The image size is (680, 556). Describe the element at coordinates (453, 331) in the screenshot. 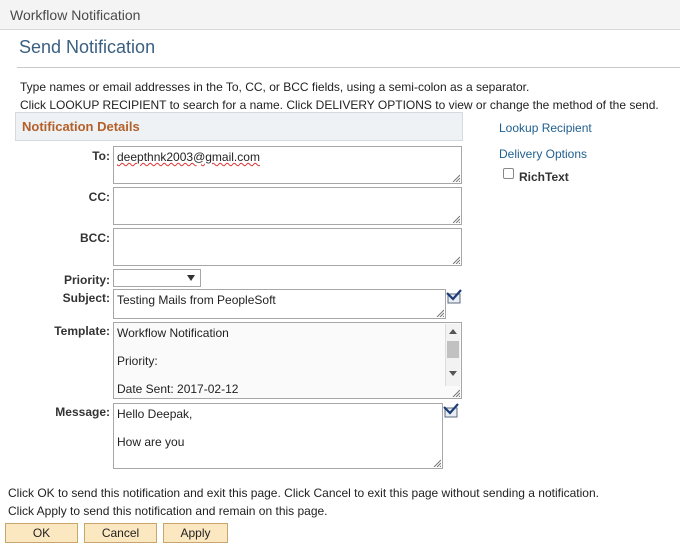

I see `scroll-up-icon` at that location.